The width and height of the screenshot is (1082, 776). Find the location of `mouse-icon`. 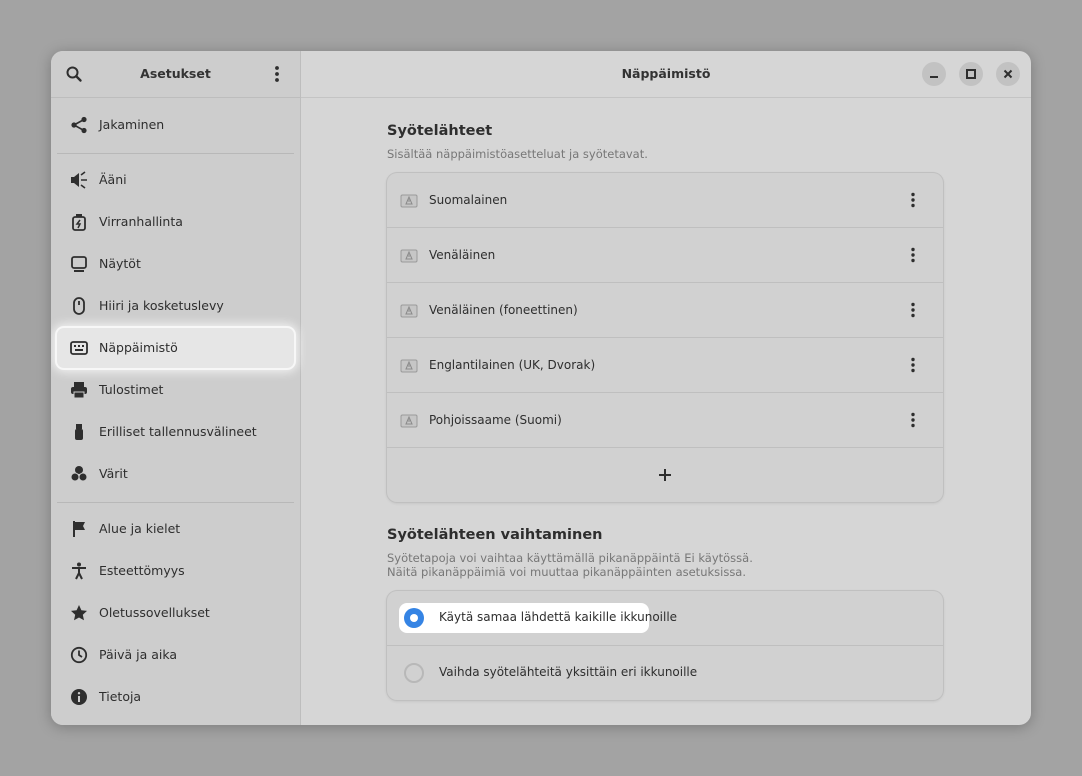

mouse-icon is located at coordinates (79, 306).